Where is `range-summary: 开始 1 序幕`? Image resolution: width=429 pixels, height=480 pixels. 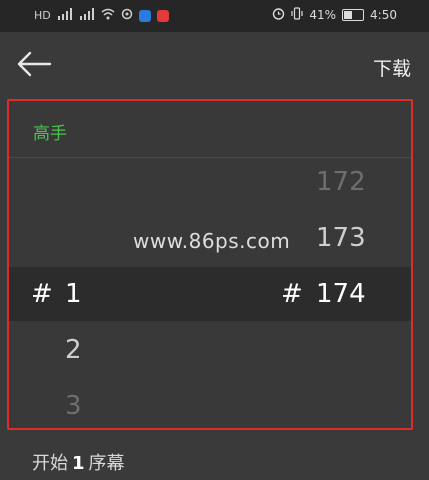
range-summary: 开始 1 序幕 is located at coordinates (78, 462).